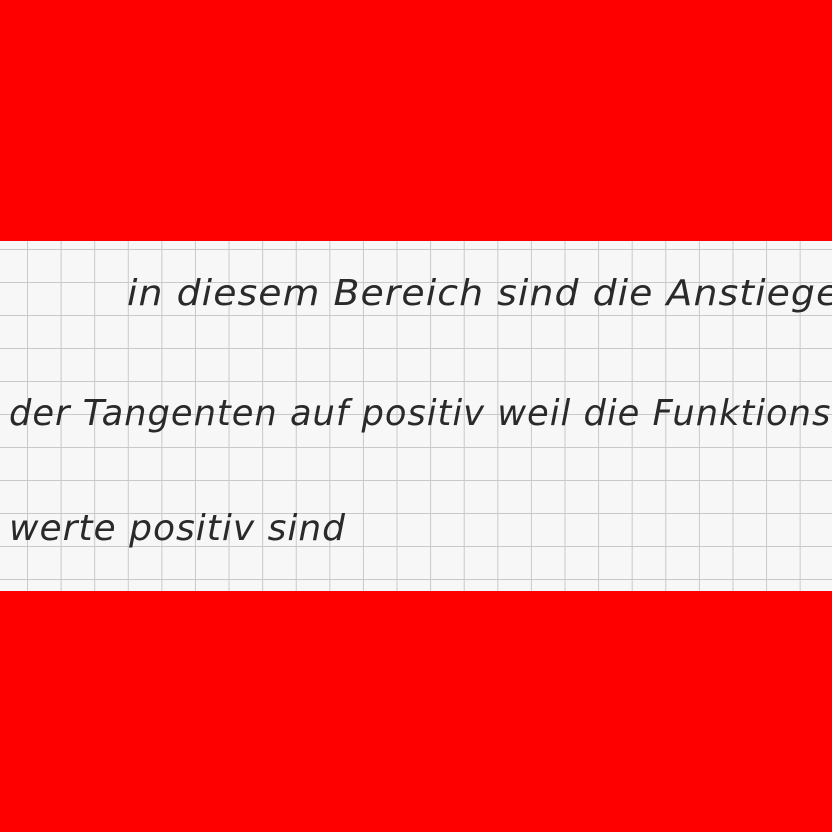 The image size is (832, 832). I want to click on handwritten-line-1: in diesem Bereich sind die Anstiege, so click(479, 293).